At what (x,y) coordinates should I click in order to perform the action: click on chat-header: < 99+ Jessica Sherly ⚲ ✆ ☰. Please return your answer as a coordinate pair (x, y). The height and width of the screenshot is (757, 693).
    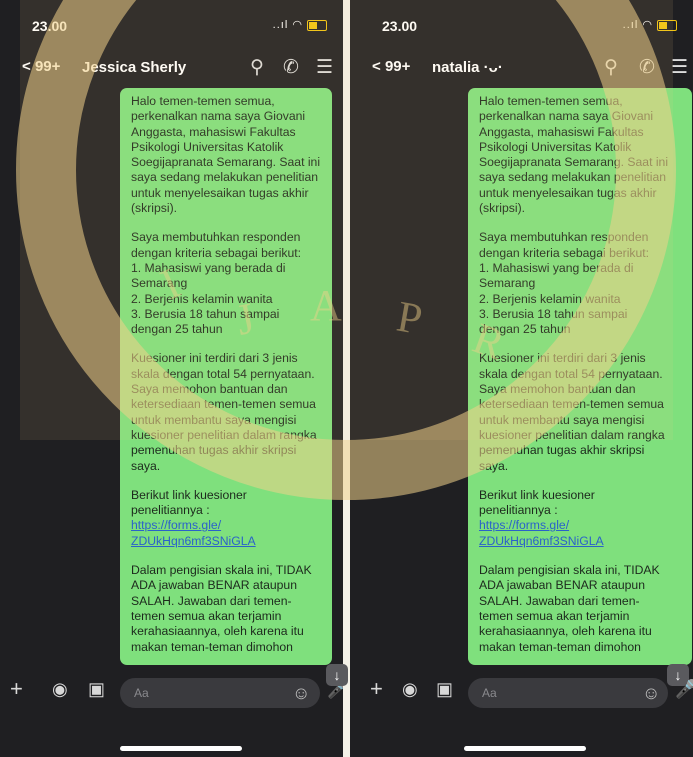
    Looking at the image, I should click on (171, 70).